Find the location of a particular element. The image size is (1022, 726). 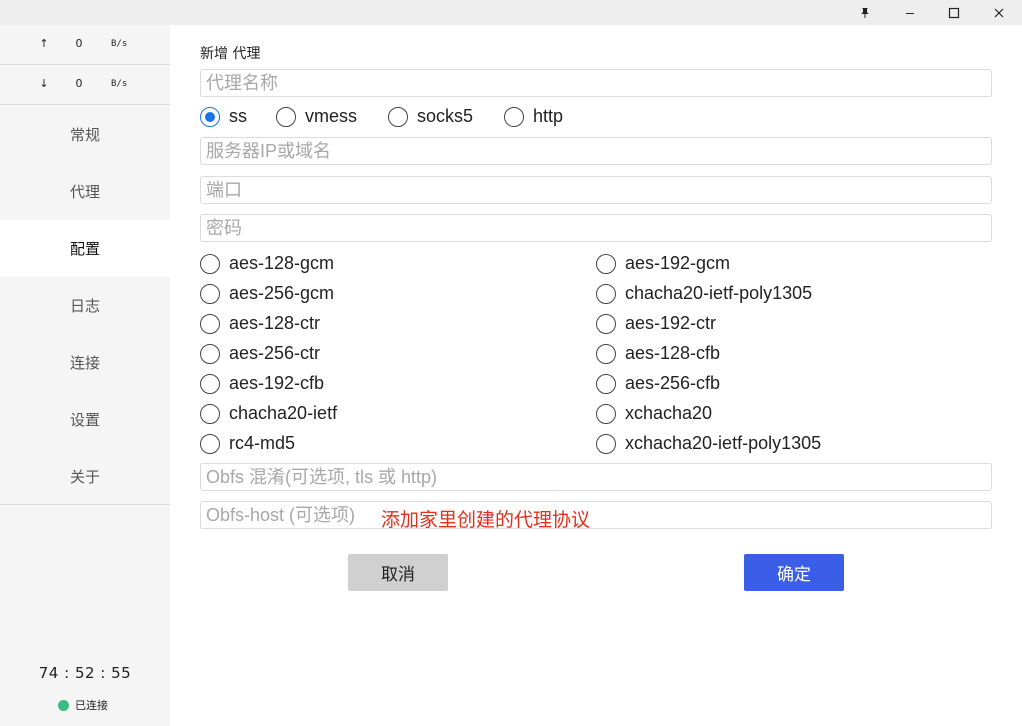

sidebar-item-proxy: 代理 is located at coordinates (85, 191).